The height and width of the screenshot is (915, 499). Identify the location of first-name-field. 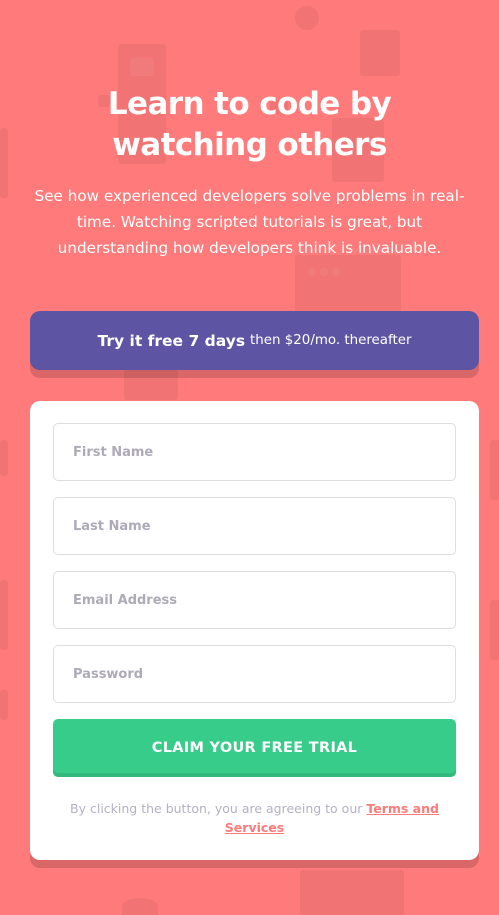
(254, 452).